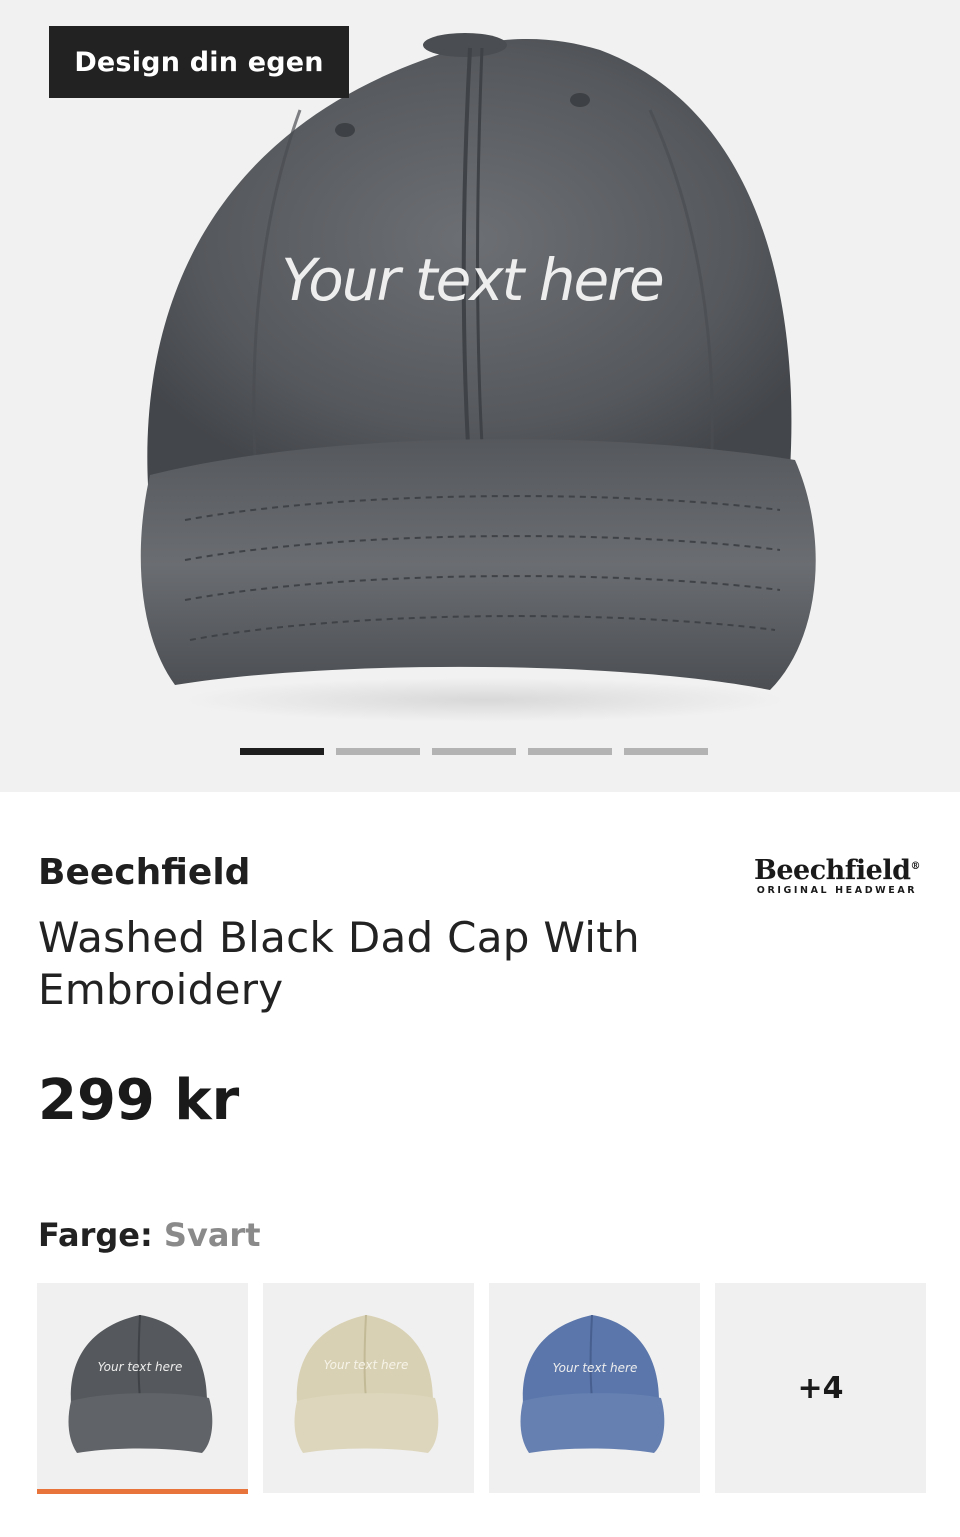  I want to click on more-colors-count: +4, so click(820, 1388).